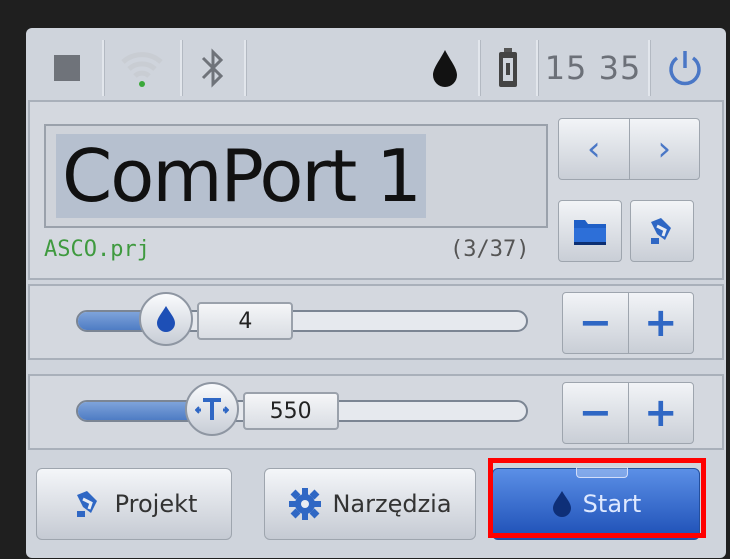 This screenshot has width=730, height=559. I want to click on bluetooth-icon, so click(212, 68).